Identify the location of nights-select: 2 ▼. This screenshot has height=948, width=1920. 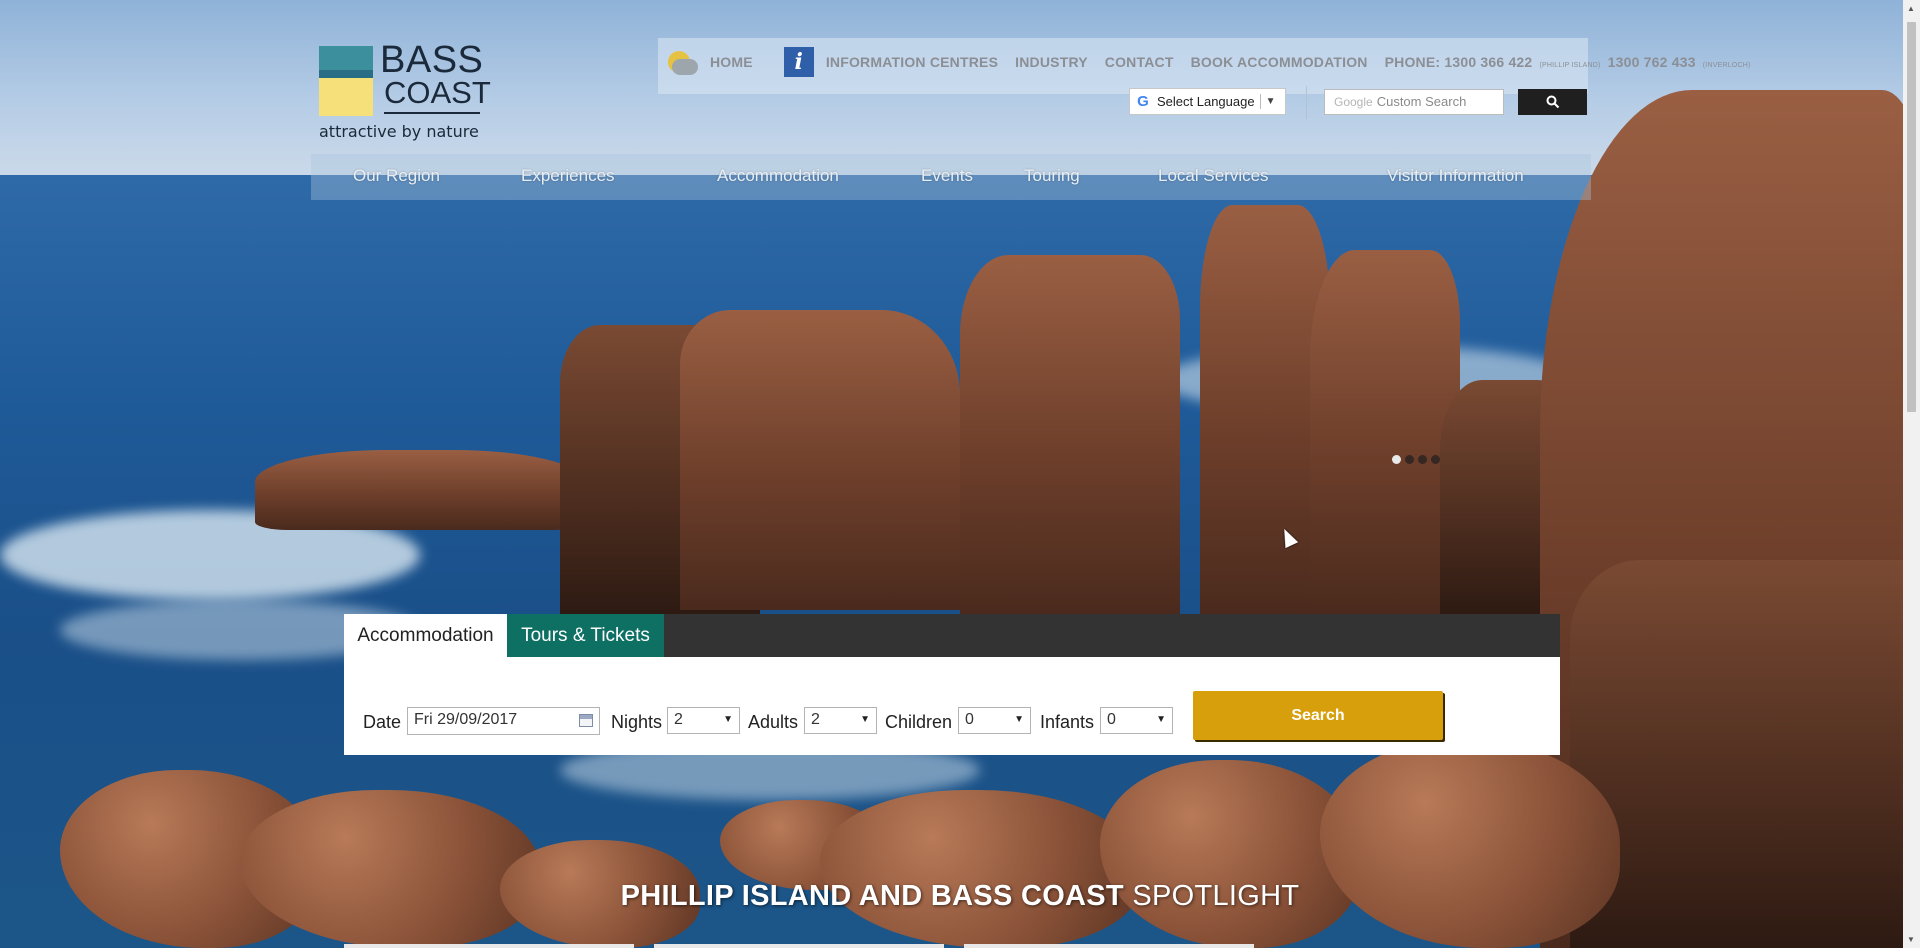
(703, 720).